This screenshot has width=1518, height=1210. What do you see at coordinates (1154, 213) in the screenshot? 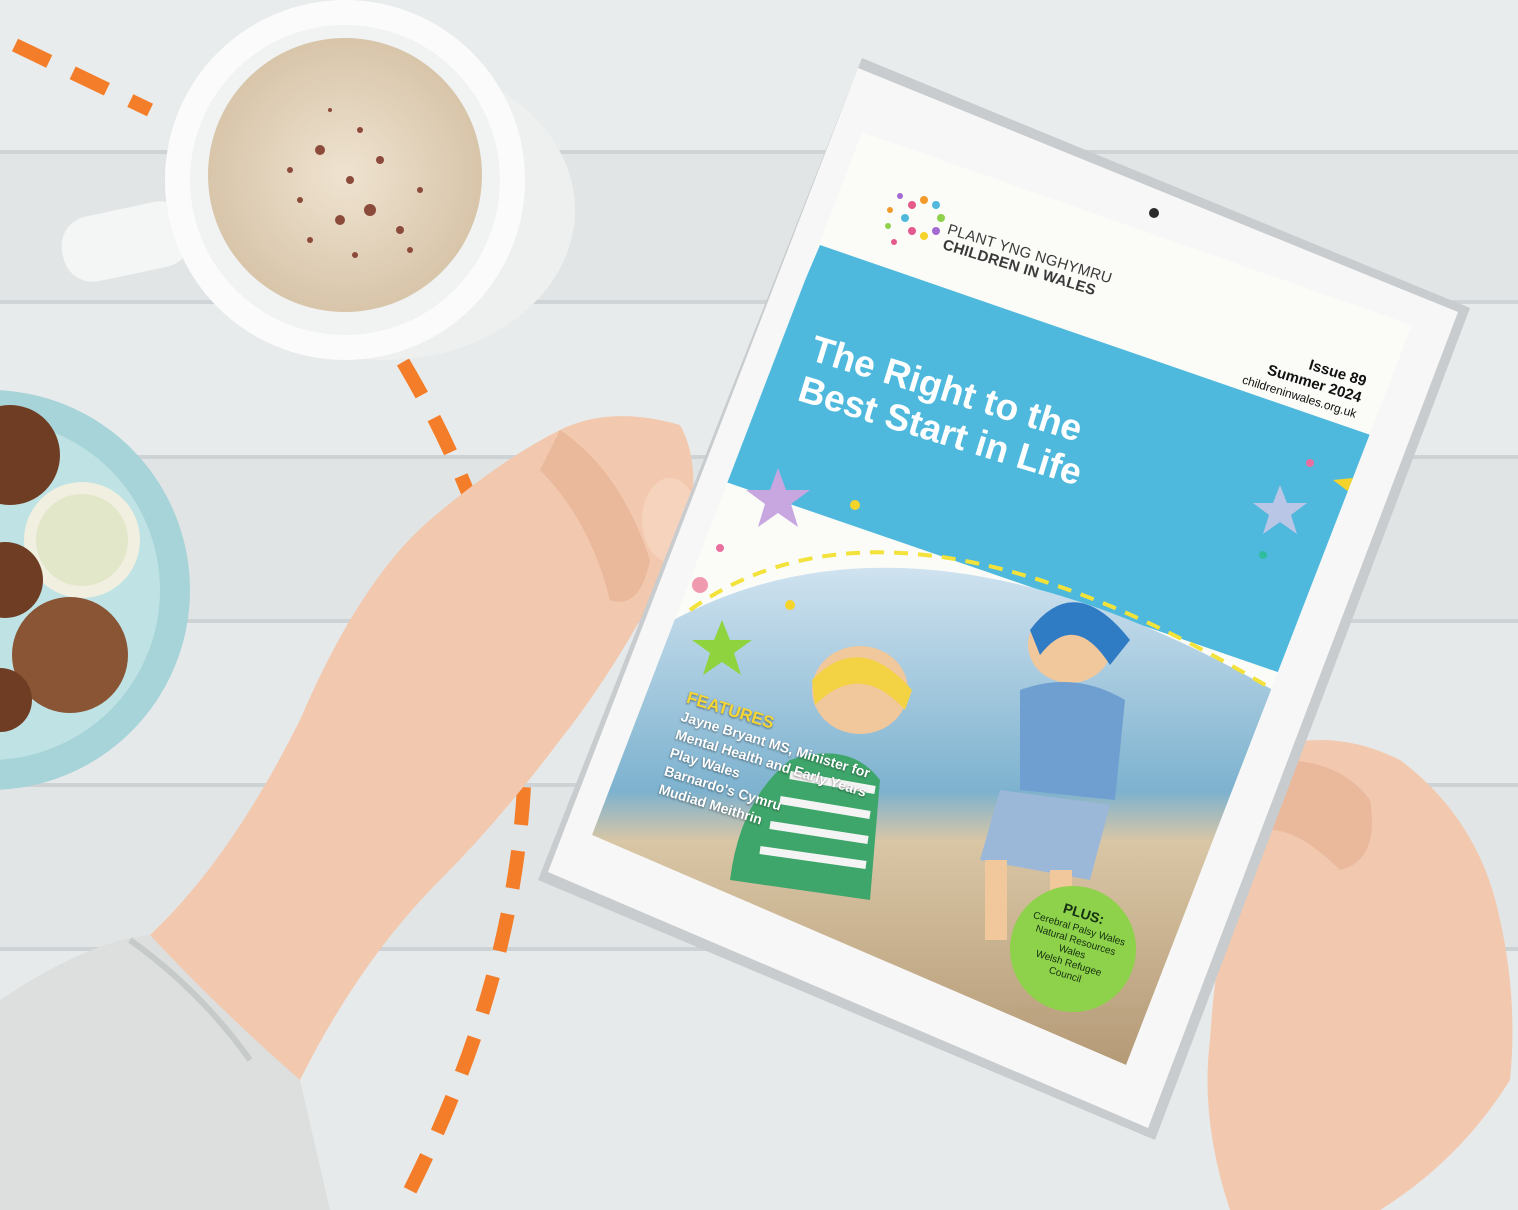
I see `camera-icon` at bounding box center [1154, 213].